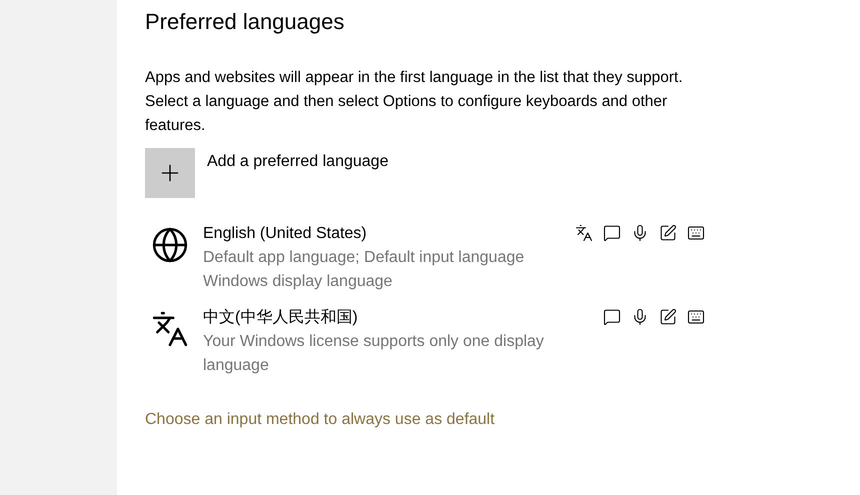 The image size is (860, 495). I want to click on language-item: English (United States) Default app language; Default input language Windows display language, so click(425, 258).